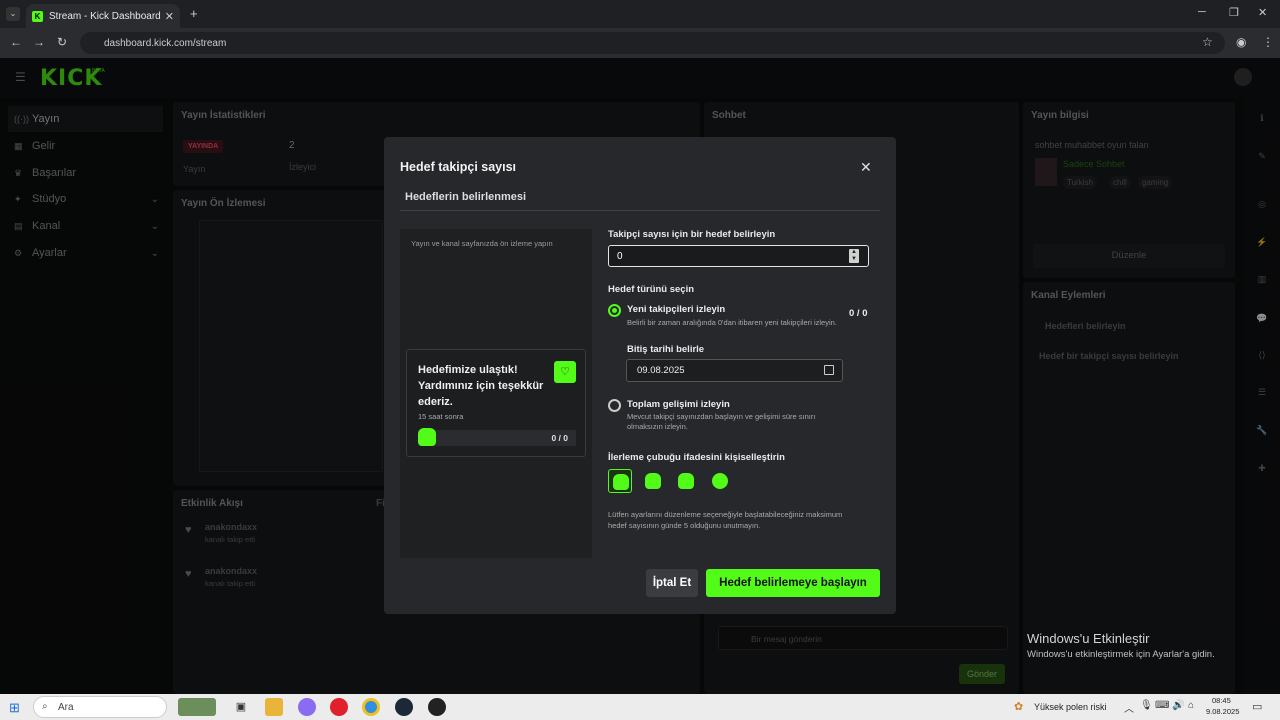 Image resolution: width=1280 pixels, height=720 pixels. Describe the element at coordinates (565, 372) in the screenshot. I see `heart-icon: ♡` at that location.